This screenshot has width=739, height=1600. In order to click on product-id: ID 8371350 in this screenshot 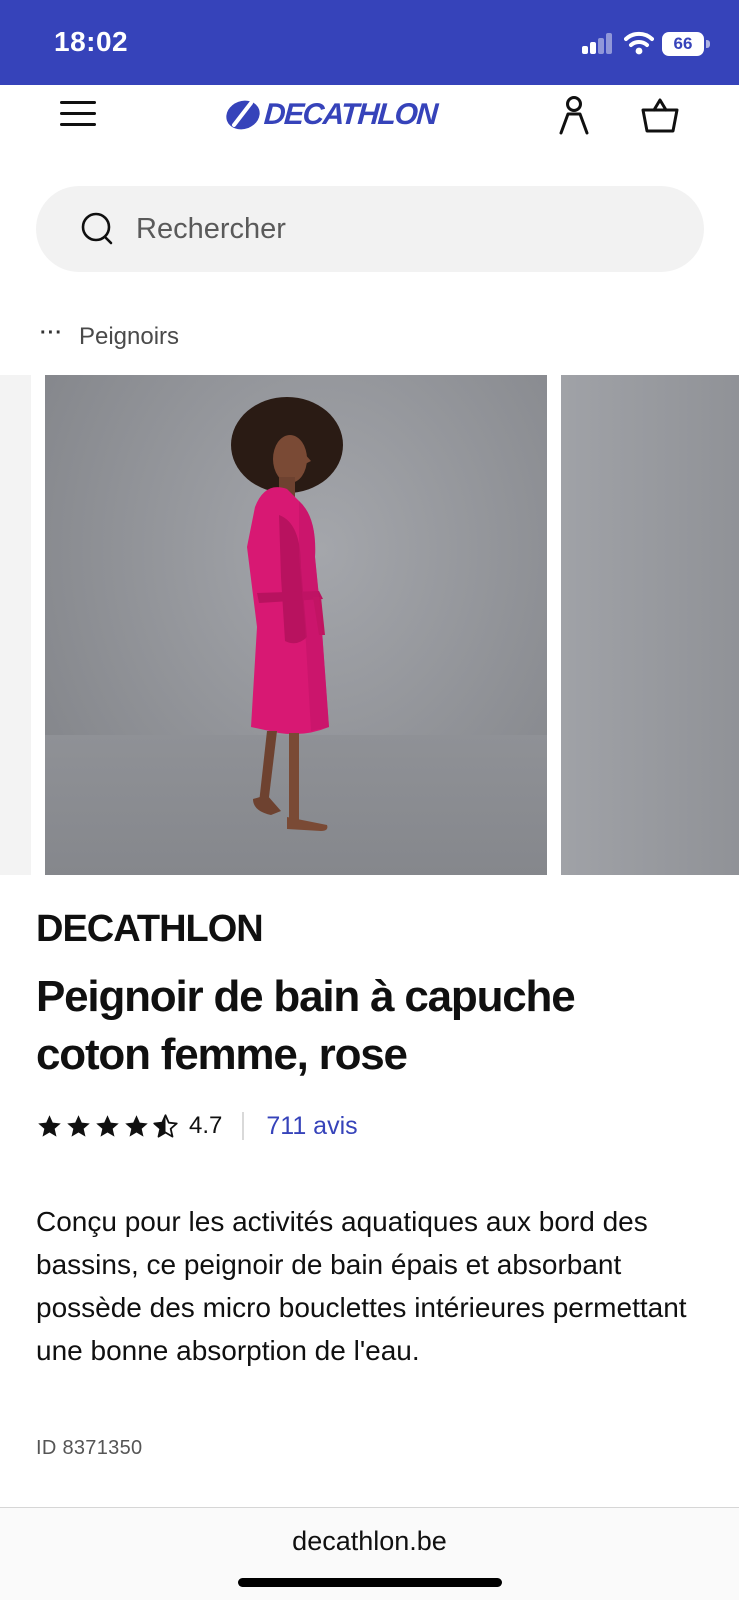, I will do `click(89, 1448)`.